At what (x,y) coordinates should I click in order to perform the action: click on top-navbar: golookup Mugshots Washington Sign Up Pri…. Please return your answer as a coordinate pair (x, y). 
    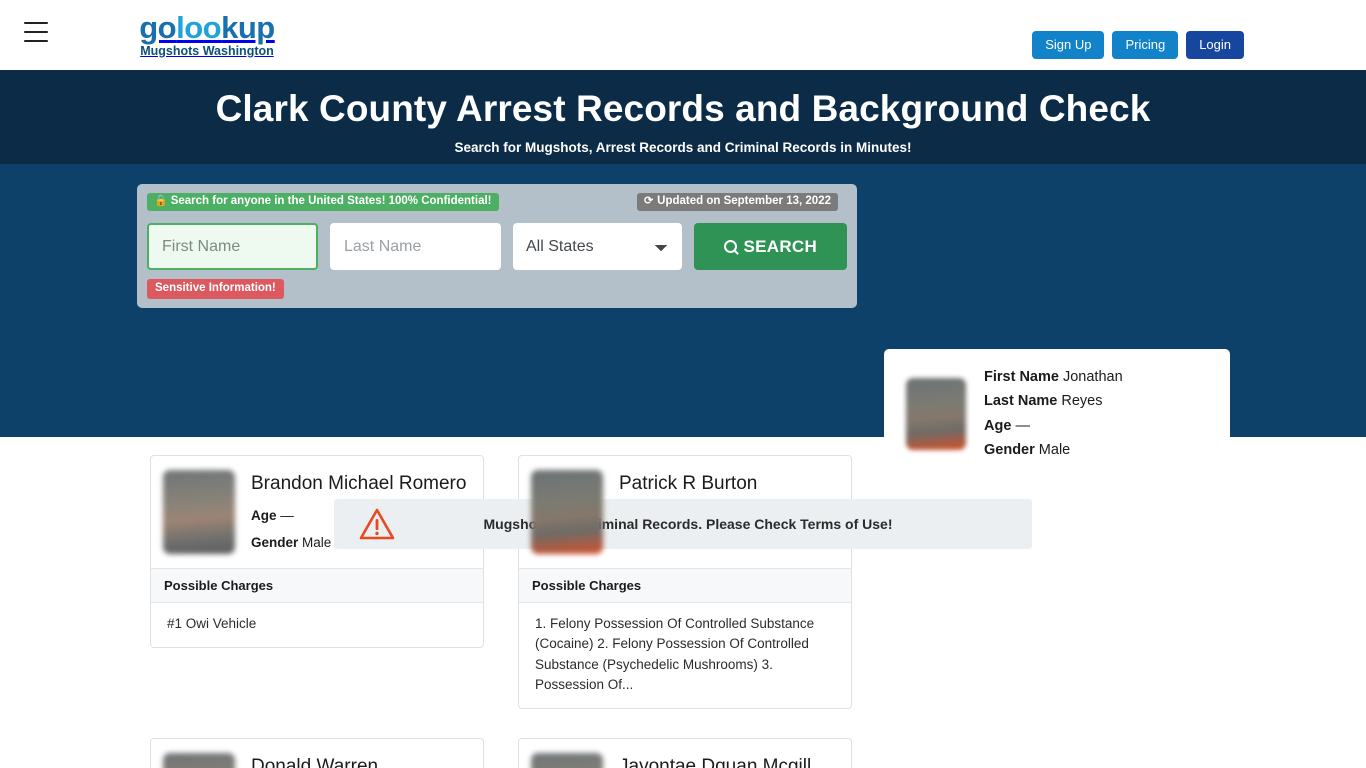
    Looking at the image, I should click on (683, 35).